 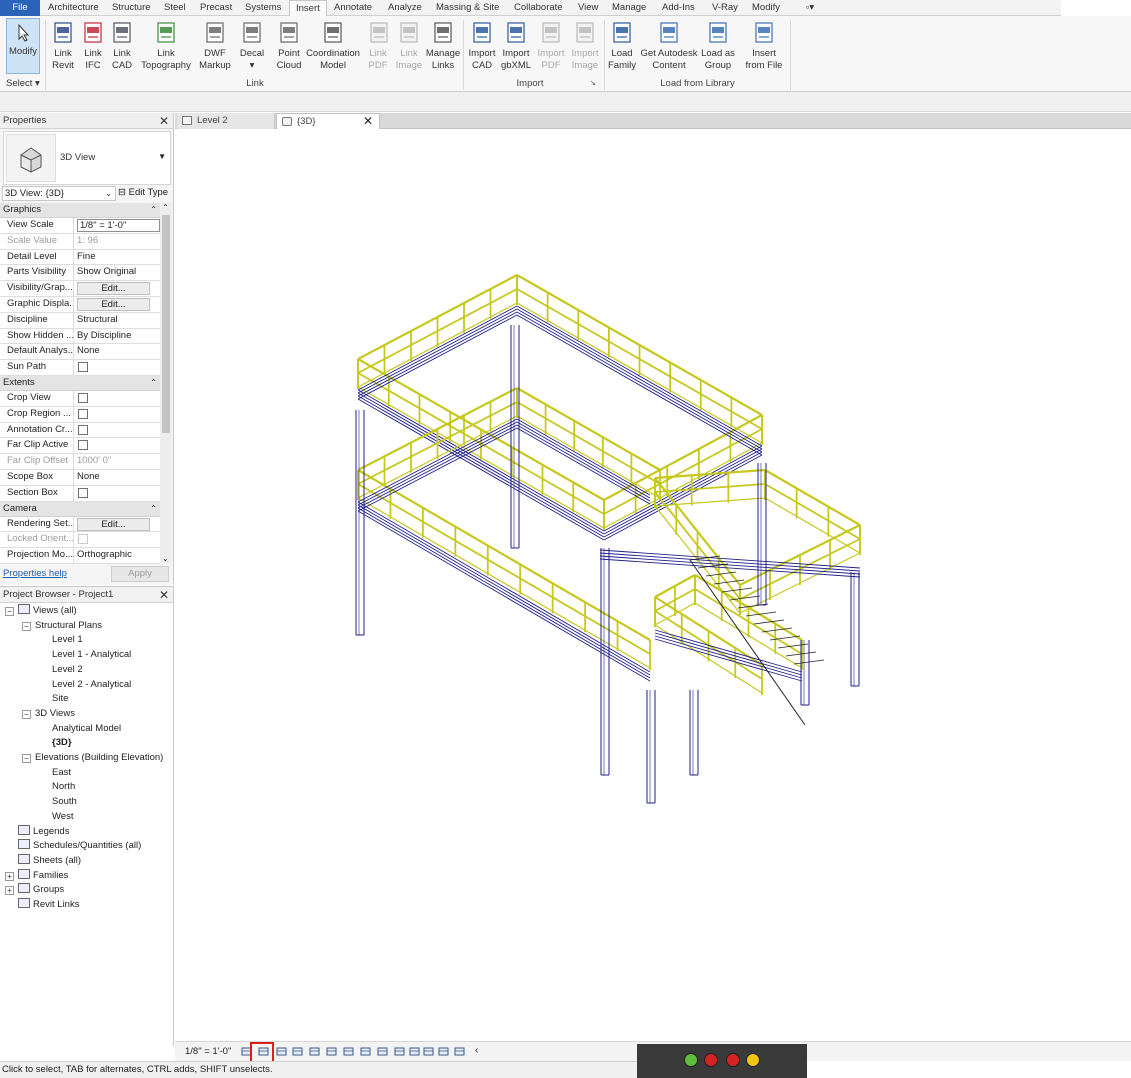 What do you see at coordinates (91, 685) in the screenshot?
I see `browser-plan-item: Level 2 - Analytical` at bounding box center [91, 685].